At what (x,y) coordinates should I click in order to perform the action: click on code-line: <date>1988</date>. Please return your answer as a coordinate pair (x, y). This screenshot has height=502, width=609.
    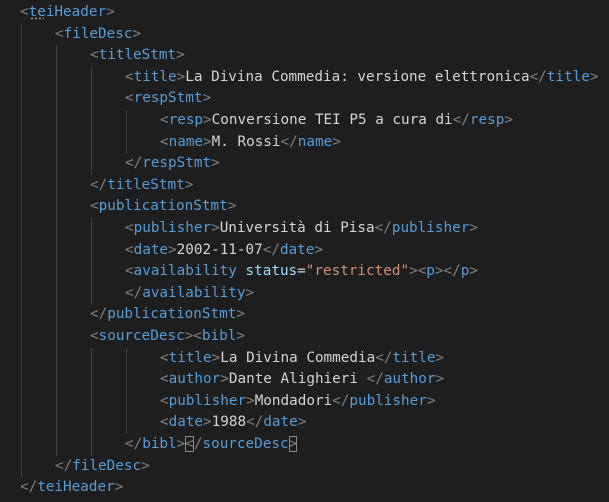
    Looking at the image, I should click on (233, 423).